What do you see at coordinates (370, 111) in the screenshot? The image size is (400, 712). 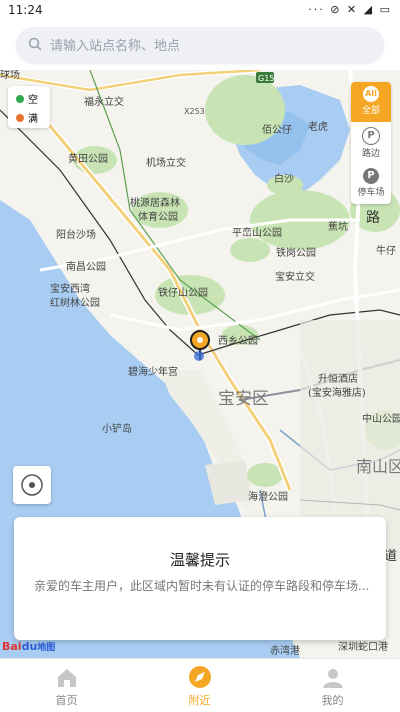 I see `filter-all-label: 全部` at bounding box center [370, 111].